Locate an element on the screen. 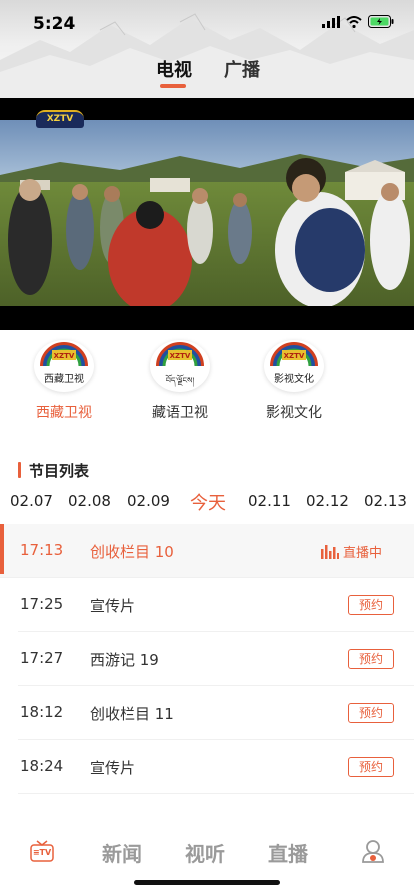 This screenshot has height=896, width=414. program-row: 18:24 宣传片 预约 is located at coordinates (216, 767).